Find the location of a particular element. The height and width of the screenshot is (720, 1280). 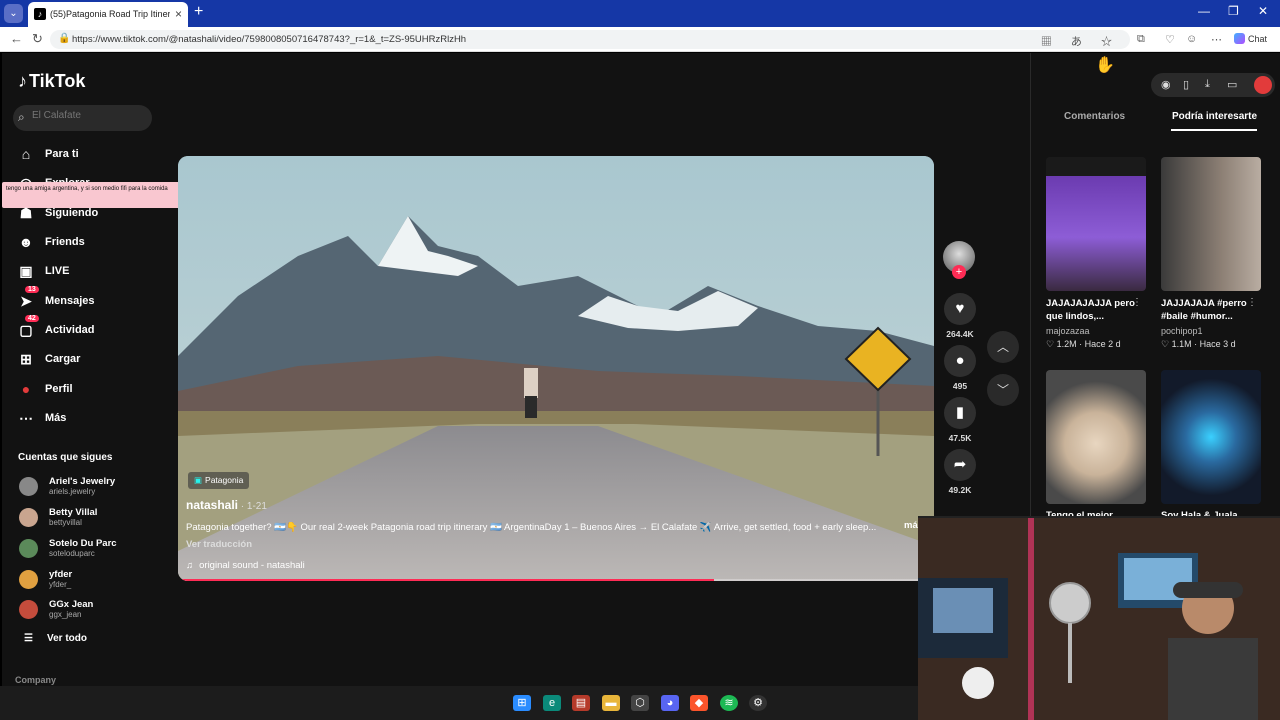

share-icon: ➦ is located at coordinates (960, 465).